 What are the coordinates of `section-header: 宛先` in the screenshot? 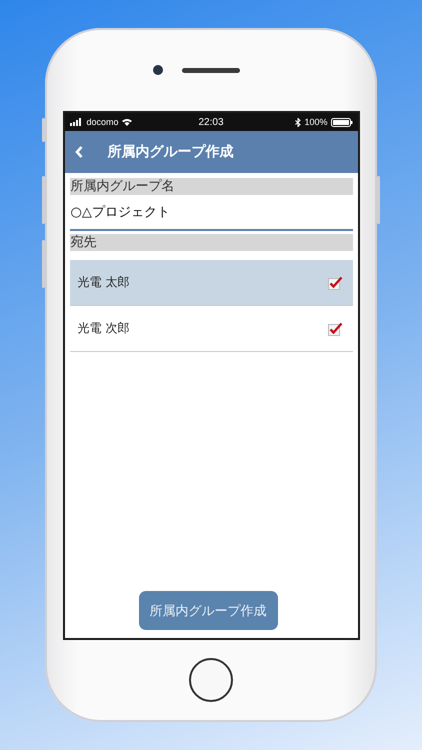 It's located at (211, 242).